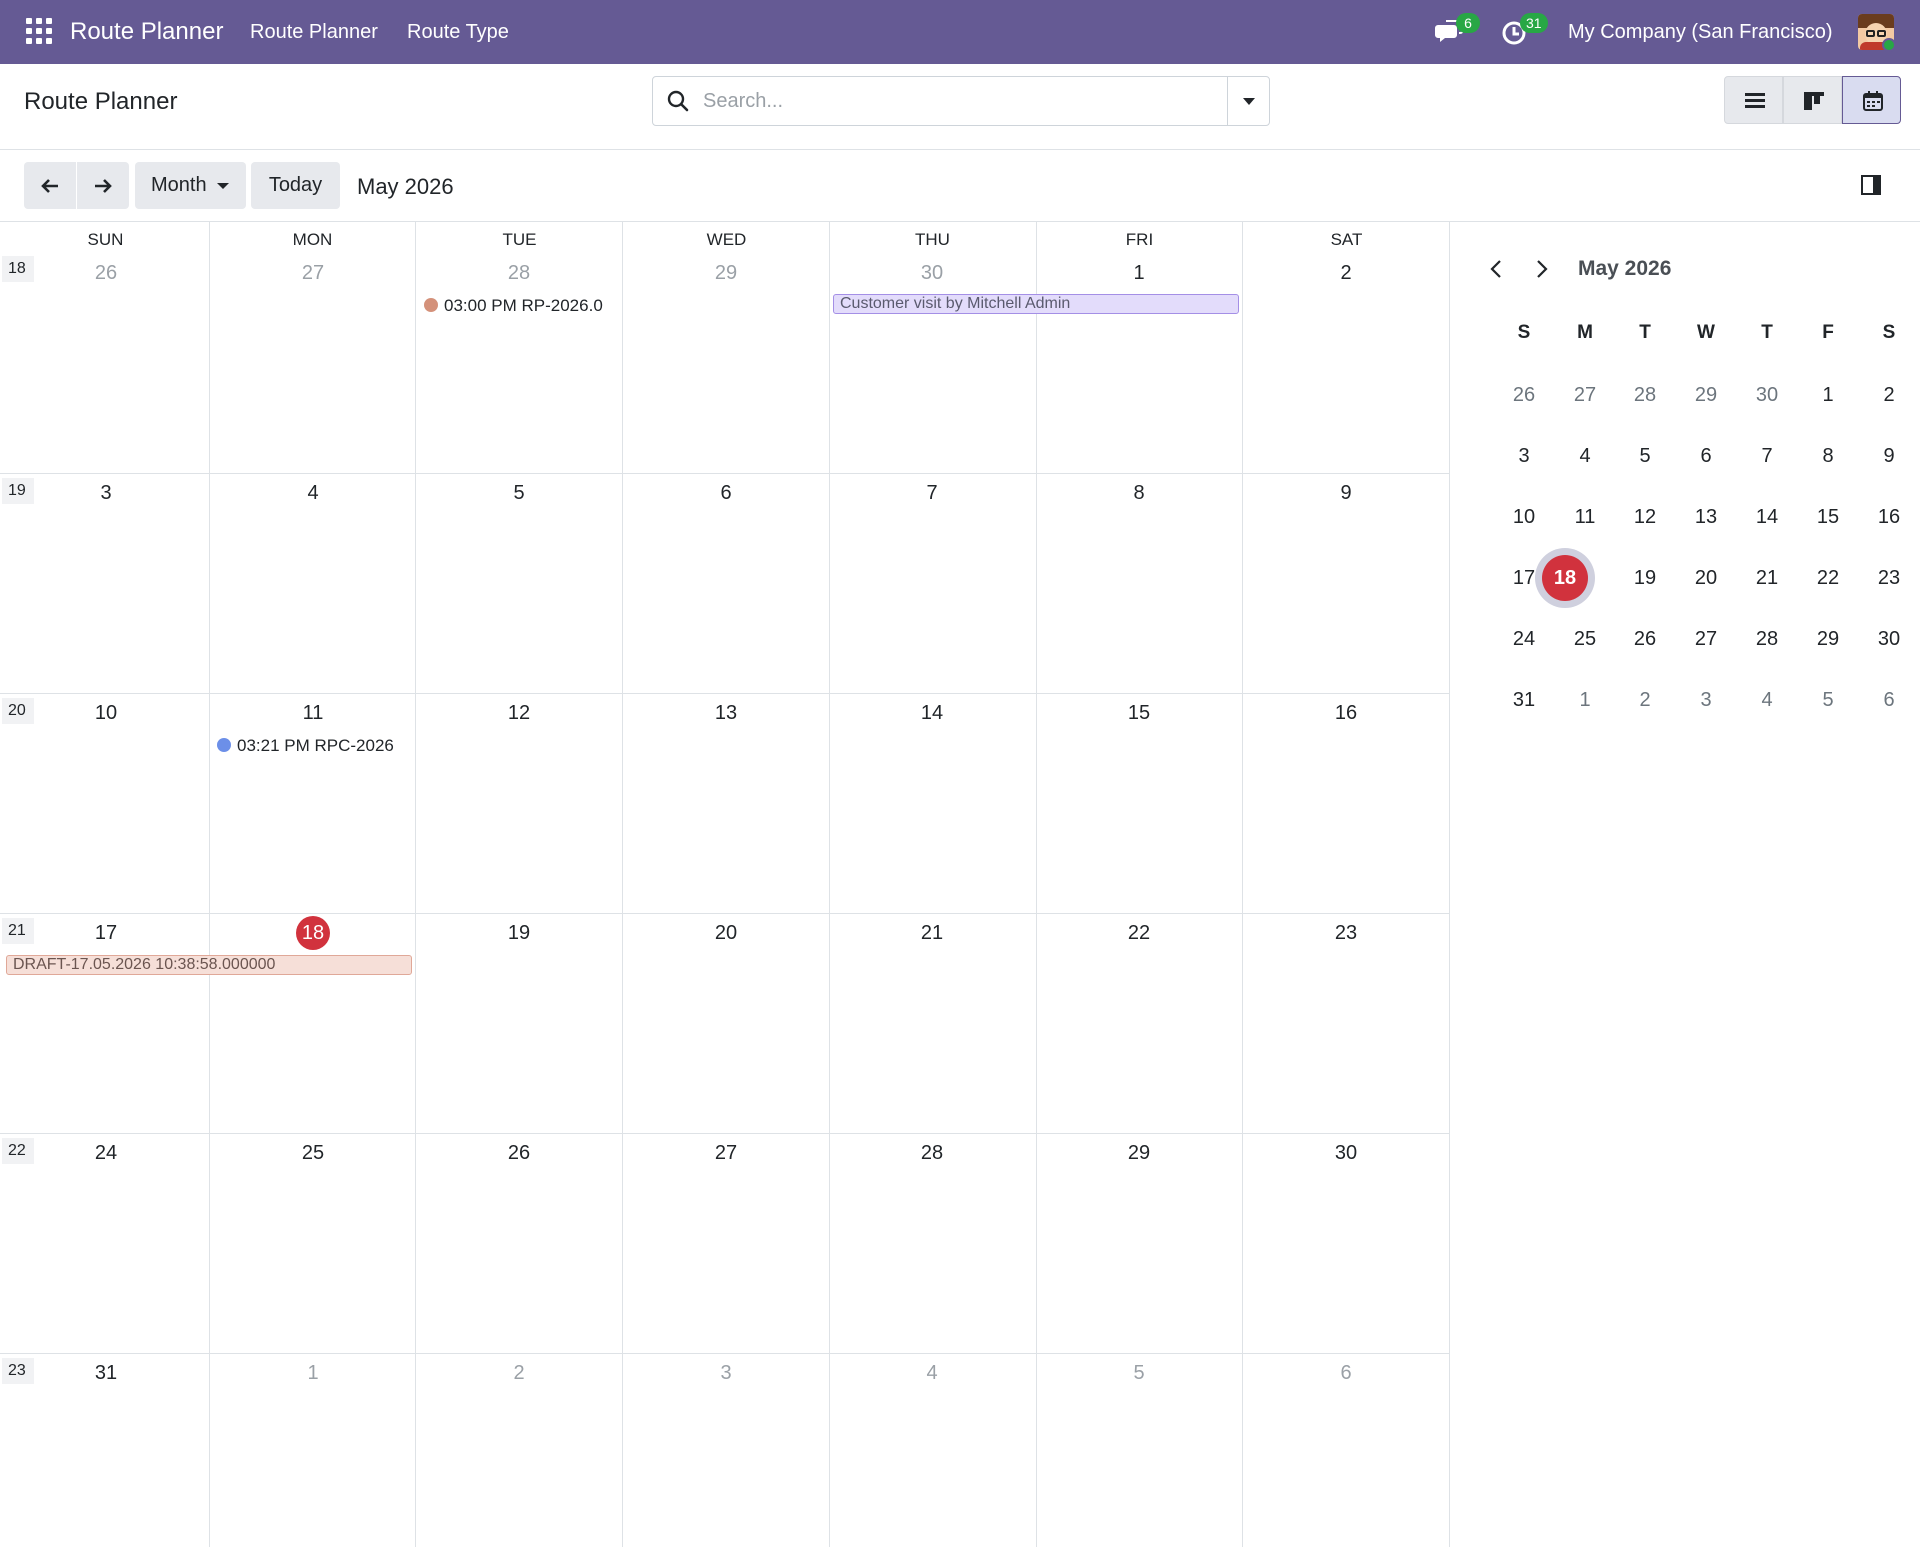 This screenshot has height=1547, width=1920. I want to click on day-number: 25, so click(313, 1153).